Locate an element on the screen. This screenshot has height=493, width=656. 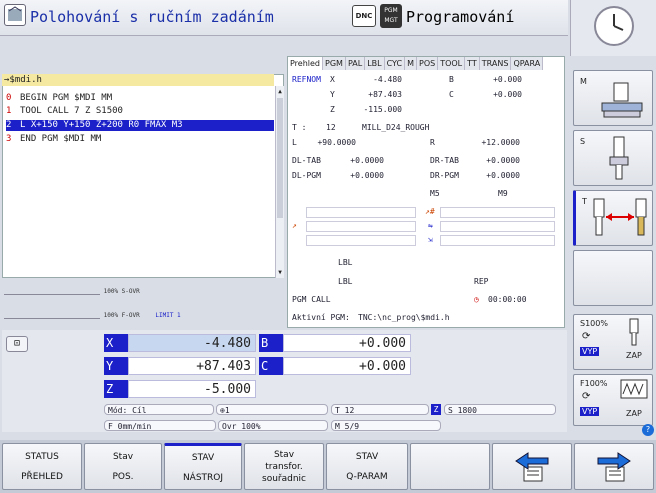
softkey-stav-transfor: Stav transfor. souřadnic is located at coordinates (284, 466).